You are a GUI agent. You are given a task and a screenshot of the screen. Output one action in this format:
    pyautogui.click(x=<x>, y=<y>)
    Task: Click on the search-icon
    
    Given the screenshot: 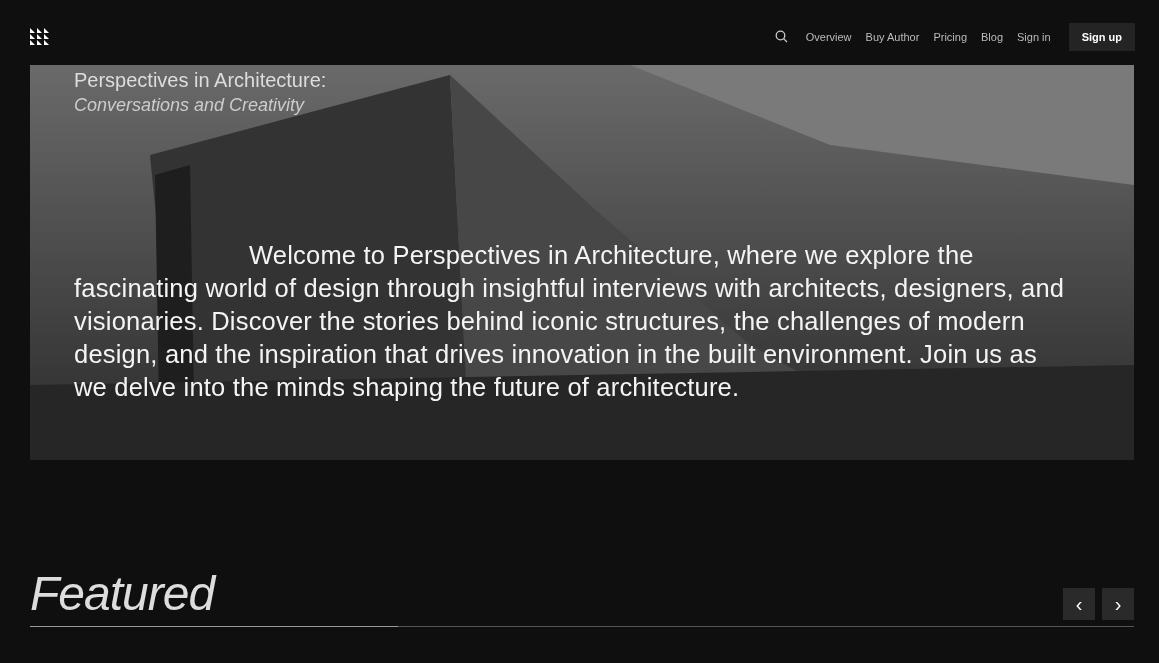 What is the action you would take?
    pyautogui.click(x=781, y=36)
    